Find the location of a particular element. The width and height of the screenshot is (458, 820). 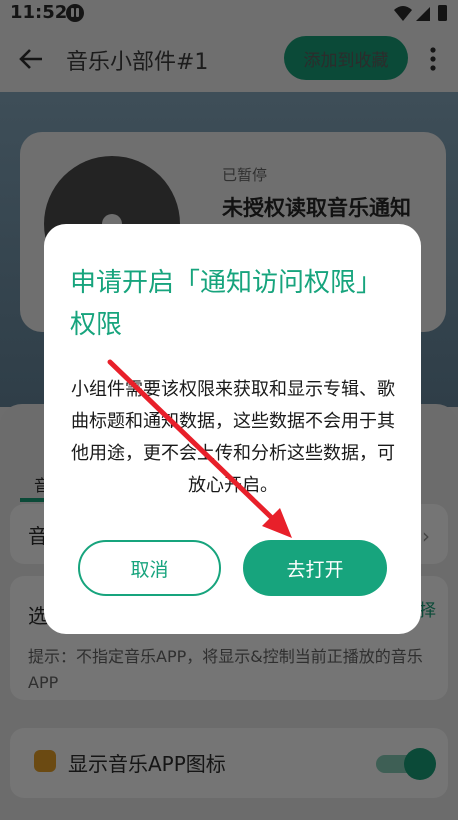

show-app-icon-toggle is located at coordinates (406, 764).